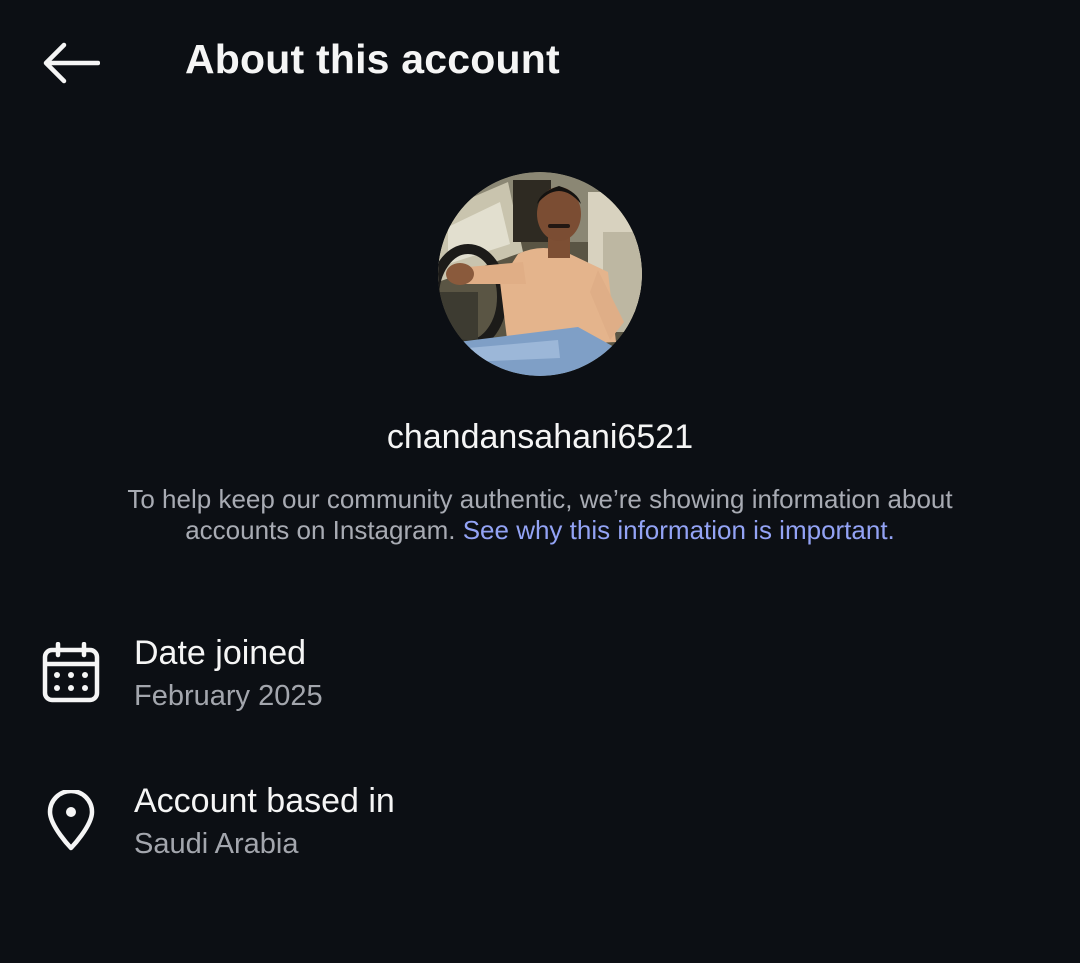 This screenshot has height=963, width=1080. I want to click on arrow-left-icon, so click(71, 63).